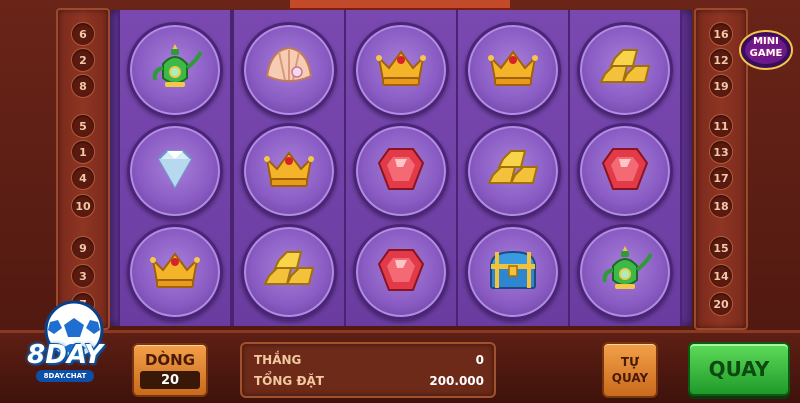  Describe the element at coordinates (289, 381) in the screenshot. I see `total-bet-label: TỔNG ĐẶT` at that location.